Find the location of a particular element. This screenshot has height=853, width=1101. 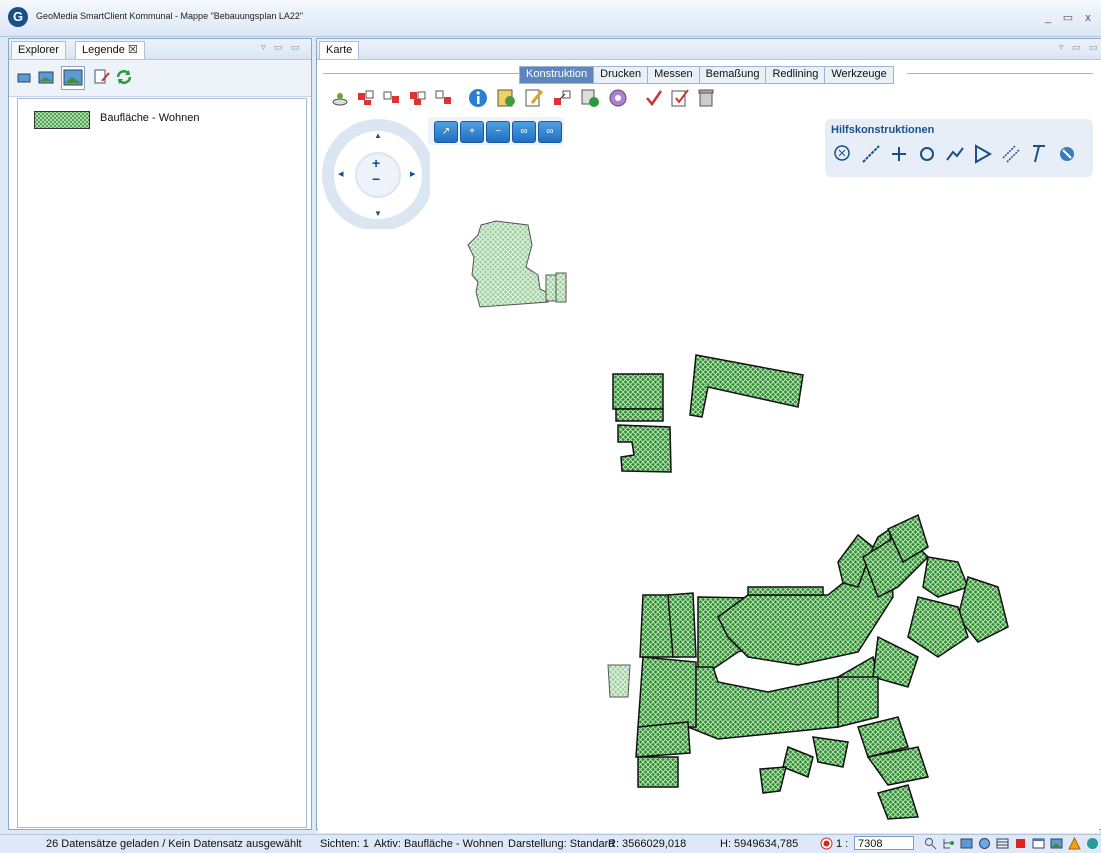

parallel-icon is located at coordinates (1011, 154).